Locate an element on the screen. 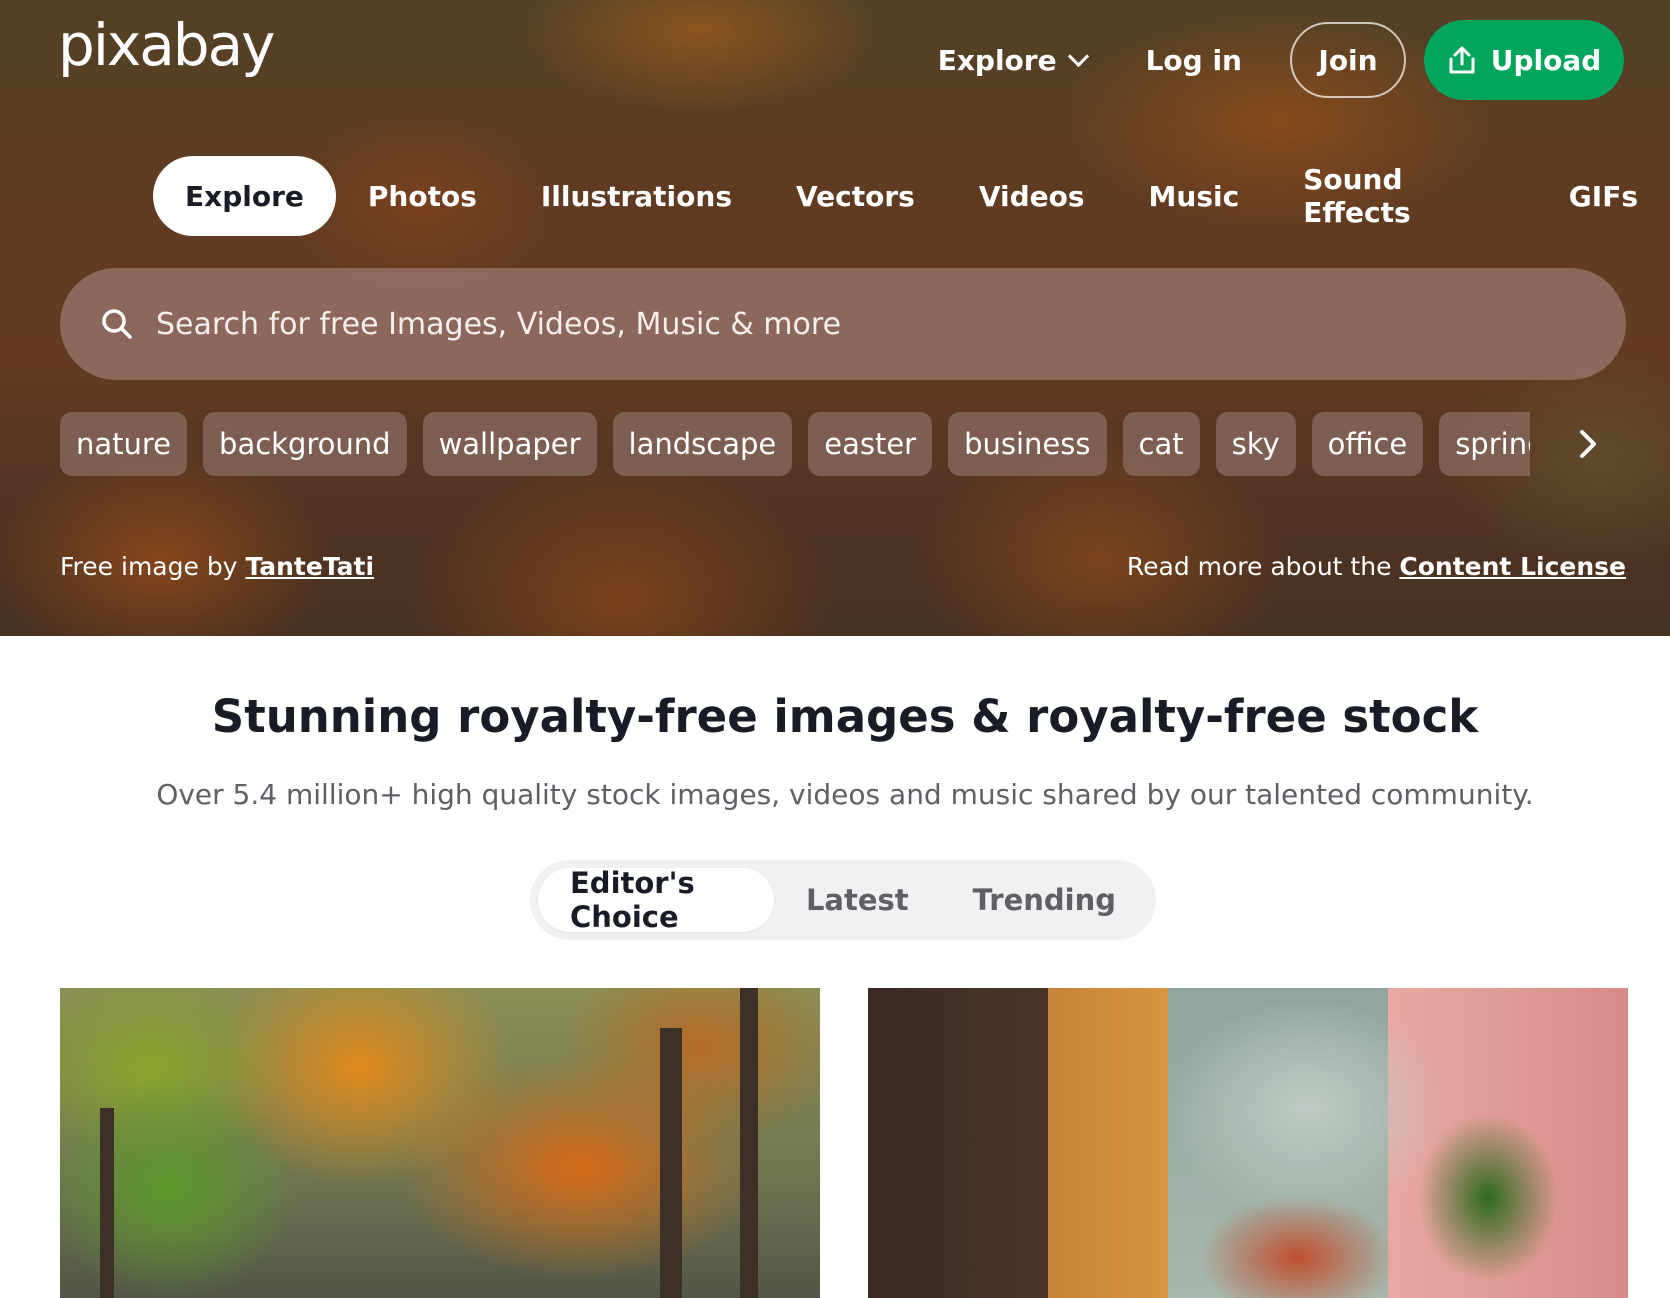 The image size is (1670, 1298). credit-prefix: Free image by is located at coordinates (149, 566).